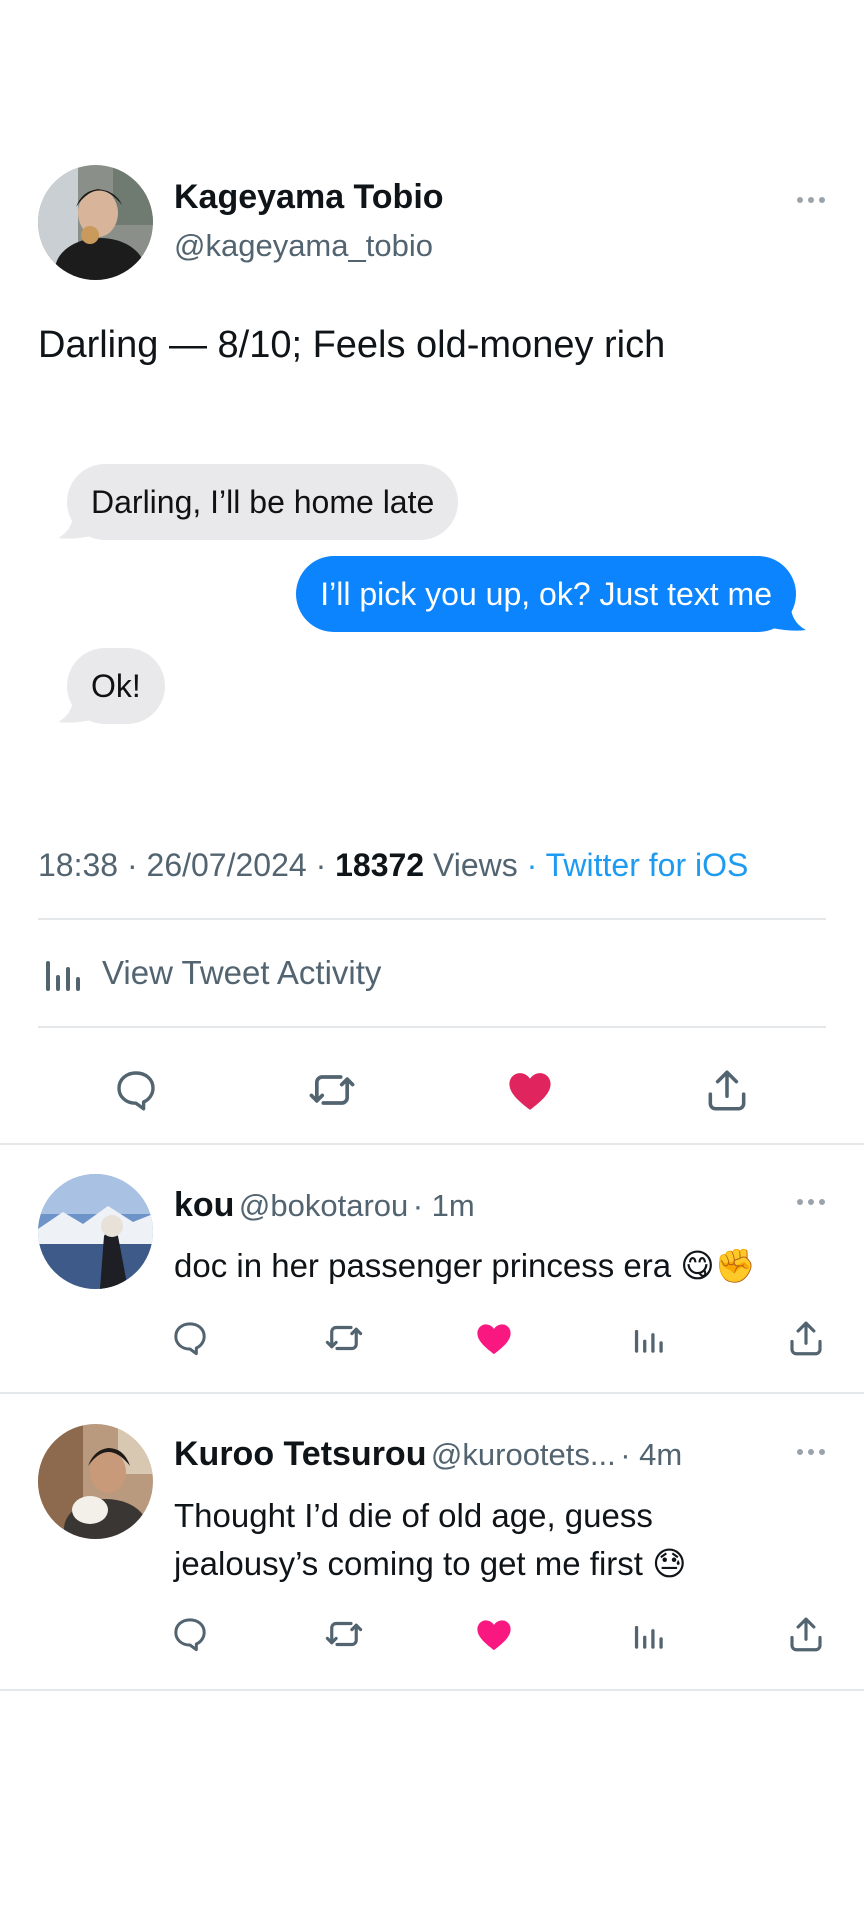 This screenshot has width=864, height=1920. Describe the element at coordinates (413, 1515) in the screenshot. I see `reply-text-line: Thought I’d die of old age, guess` at that location.